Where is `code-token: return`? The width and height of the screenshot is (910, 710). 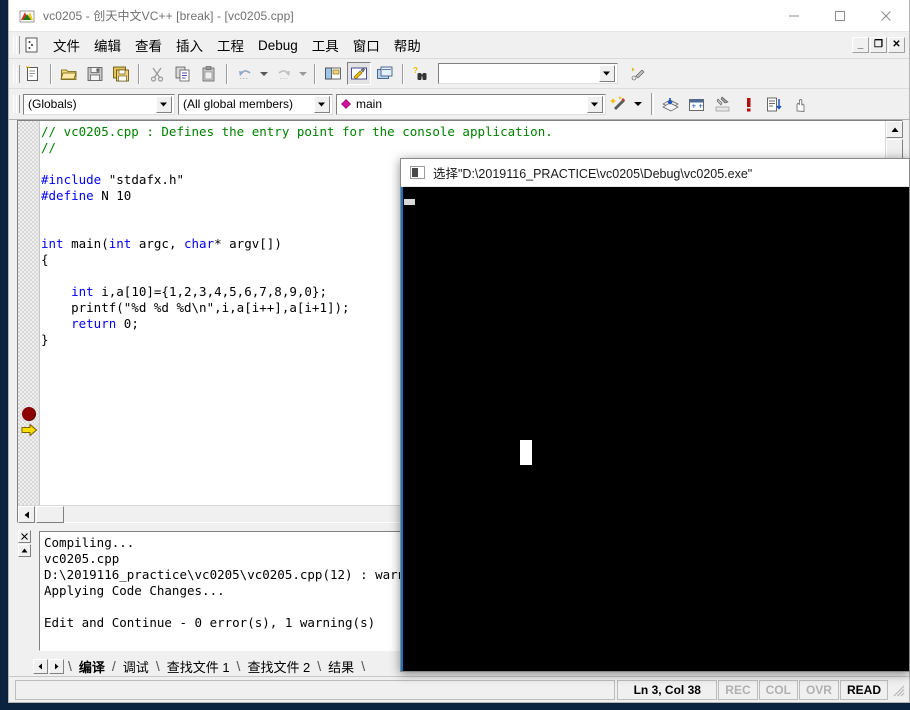 code-token: return is located at coordinates (94, 323).